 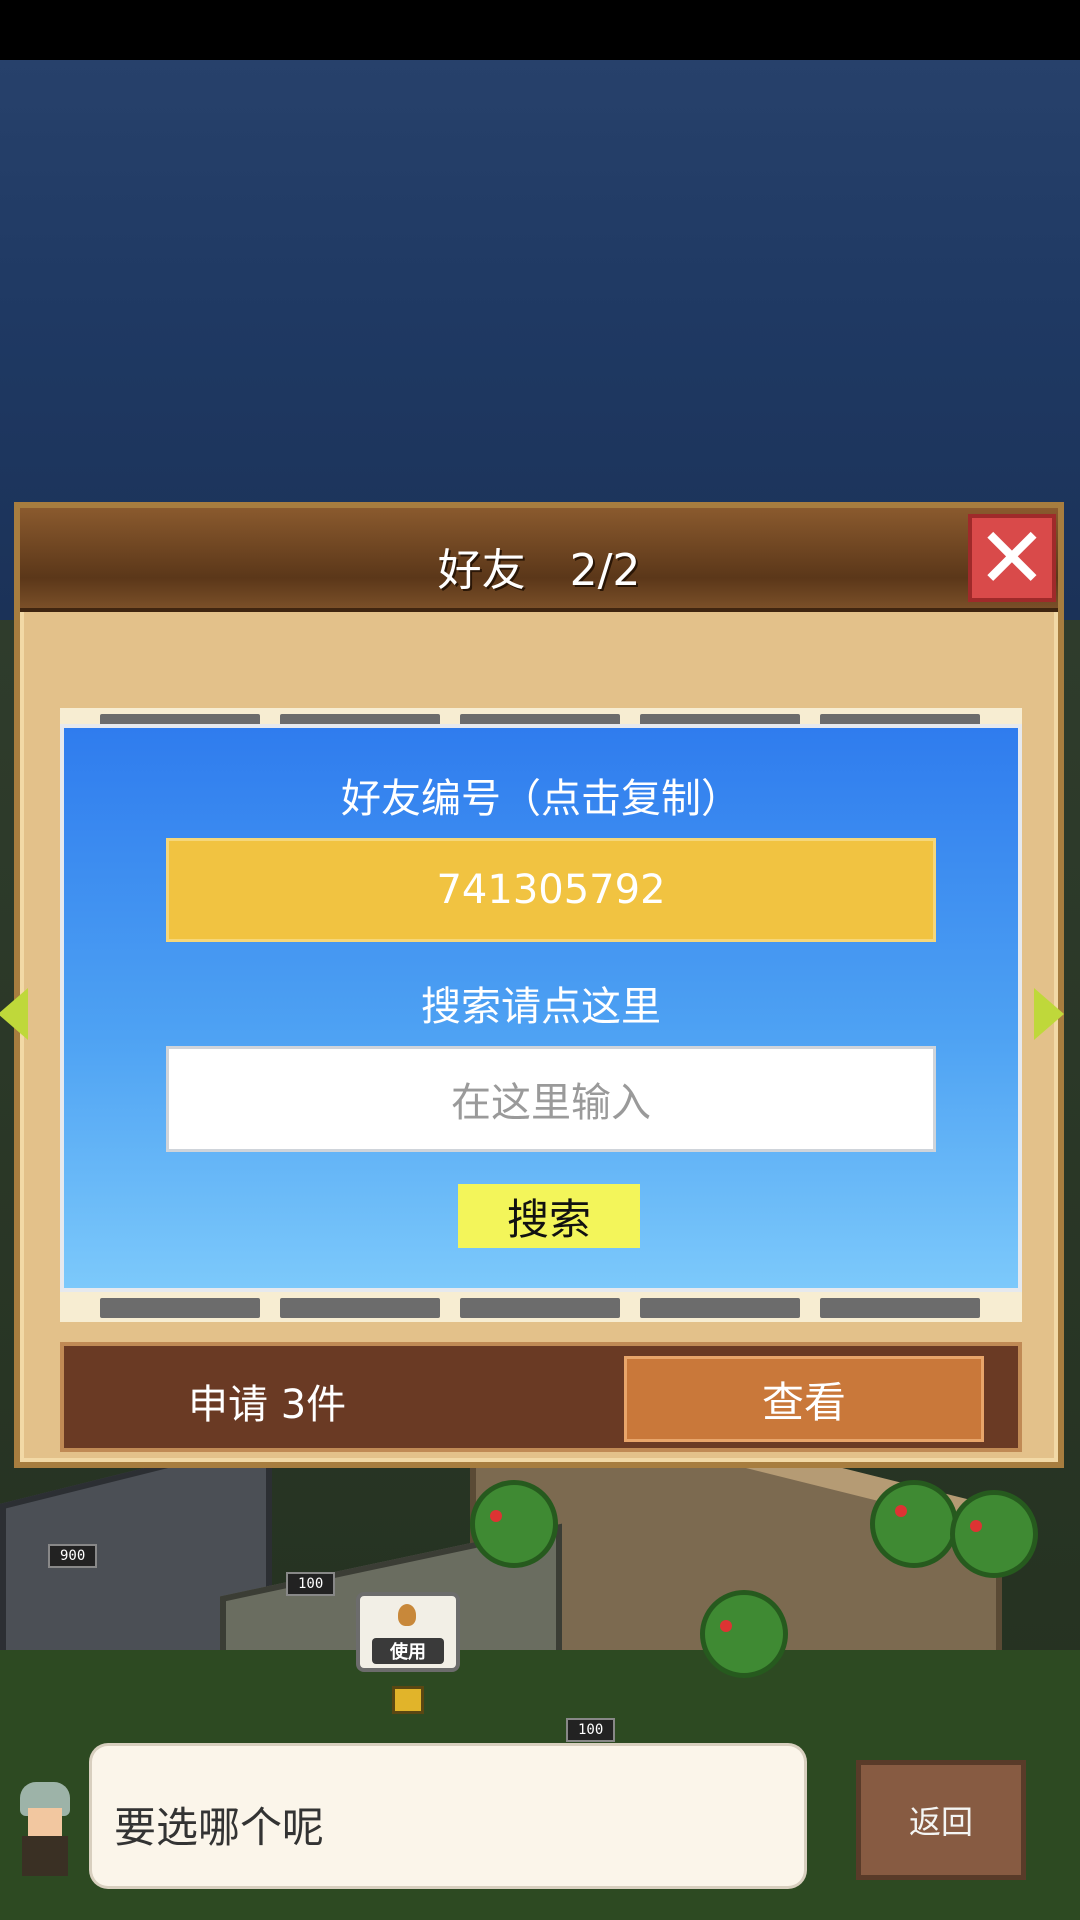 I want to click on shelf-bottom, so click(x=541, y=1307).